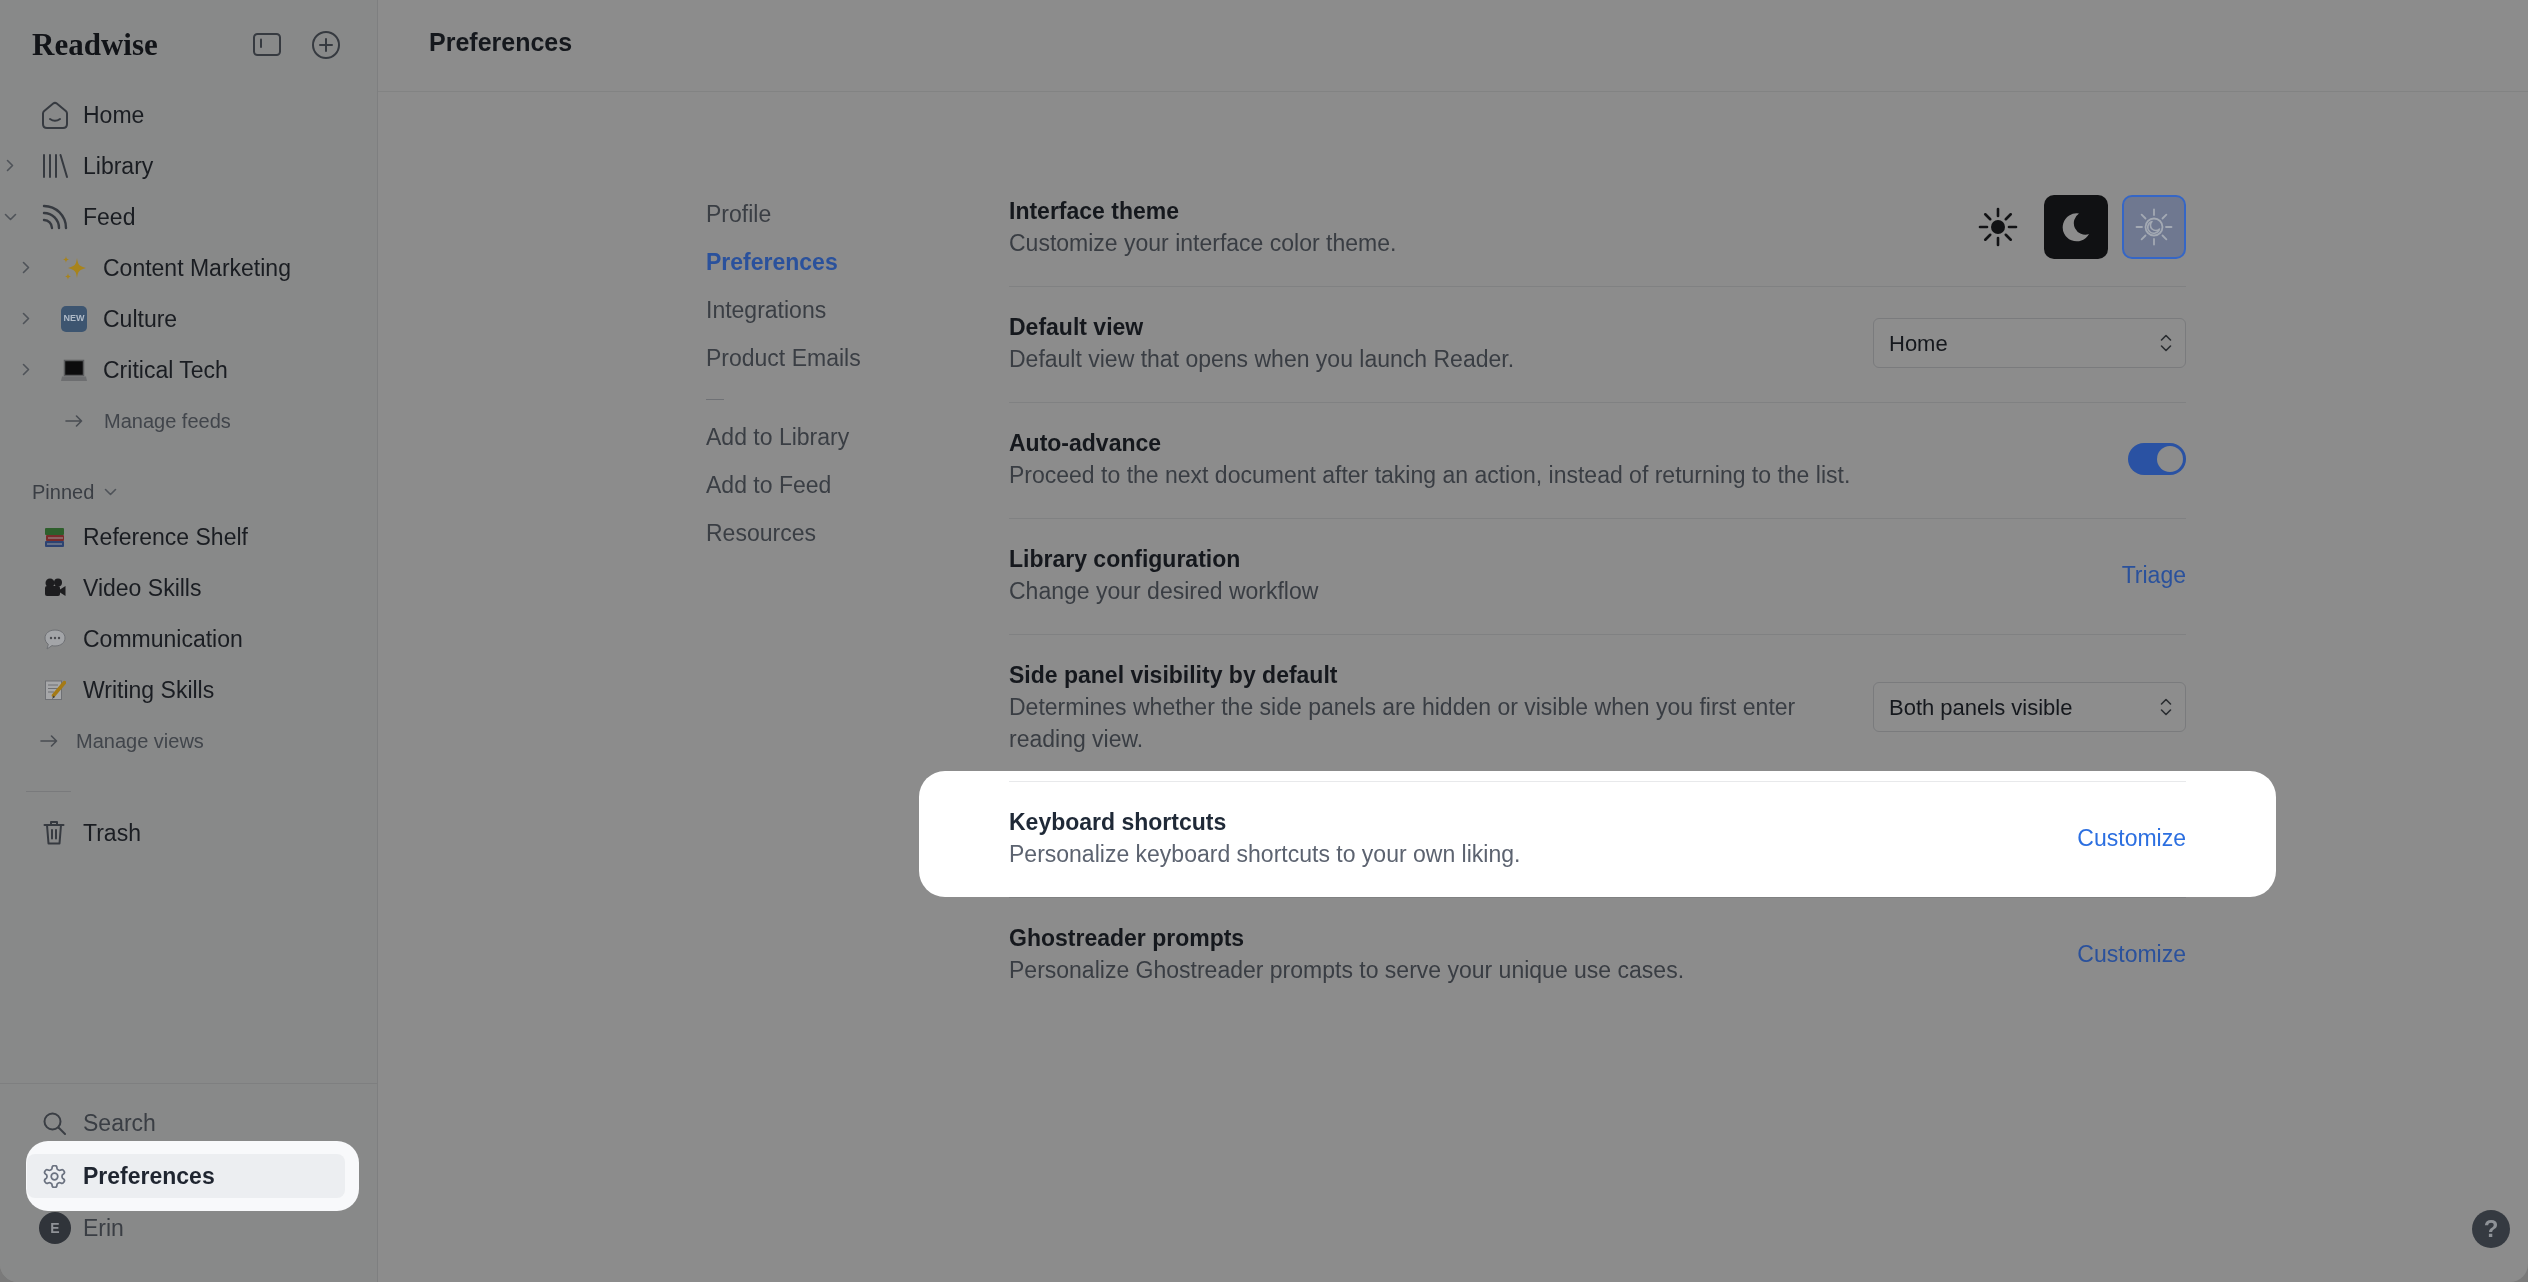  I want to click on help-button: ?, so click(2491, 1229).